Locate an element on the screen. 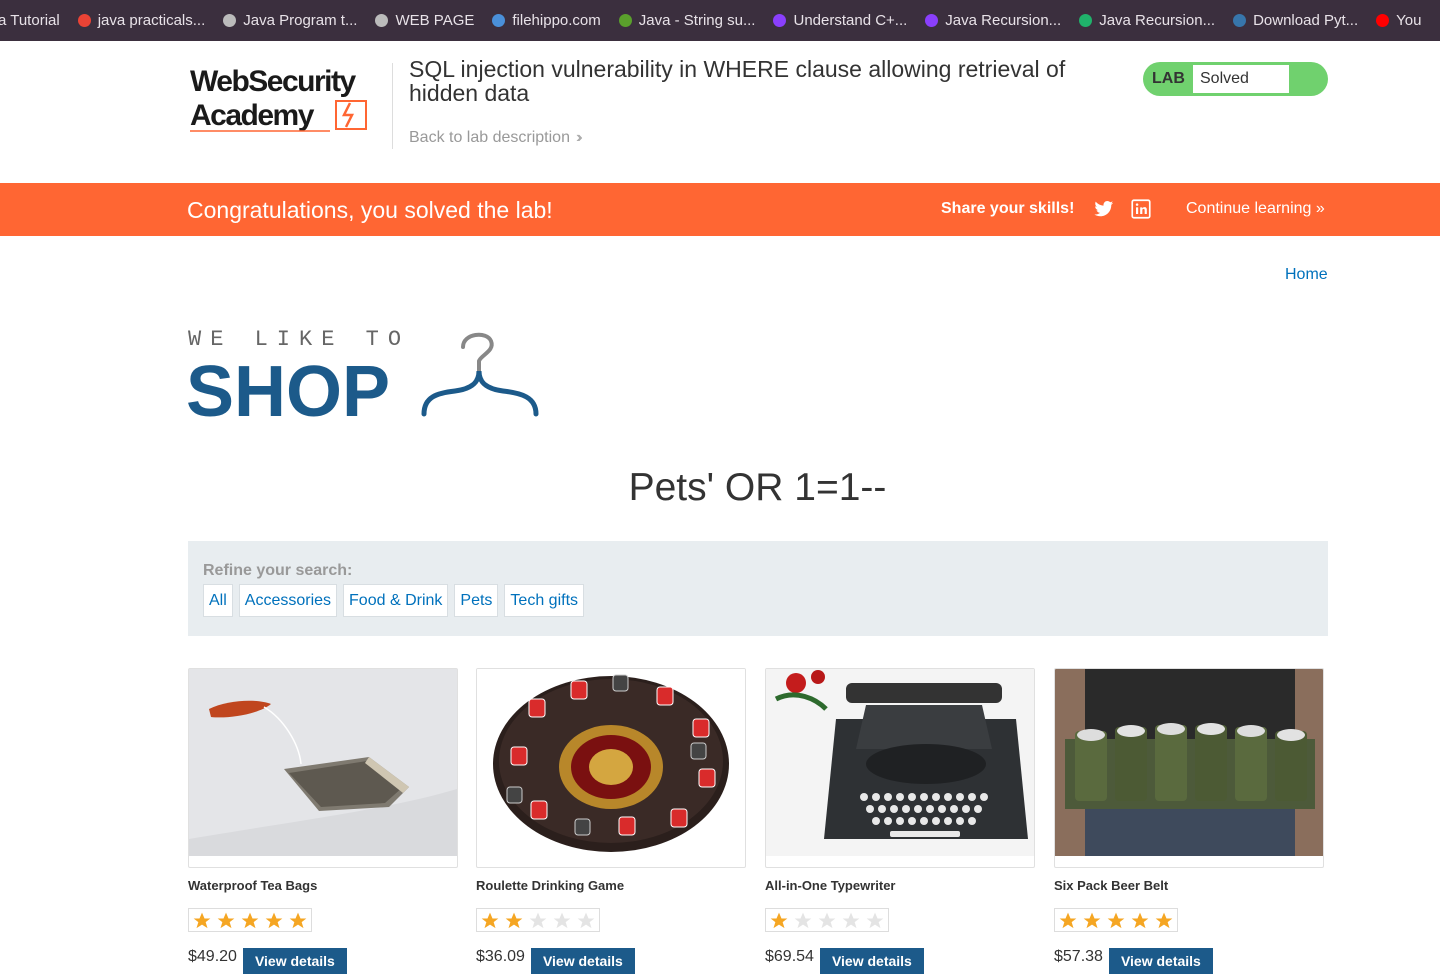  bookmark-item: a Tutorial is located at coordinates (30, 20).